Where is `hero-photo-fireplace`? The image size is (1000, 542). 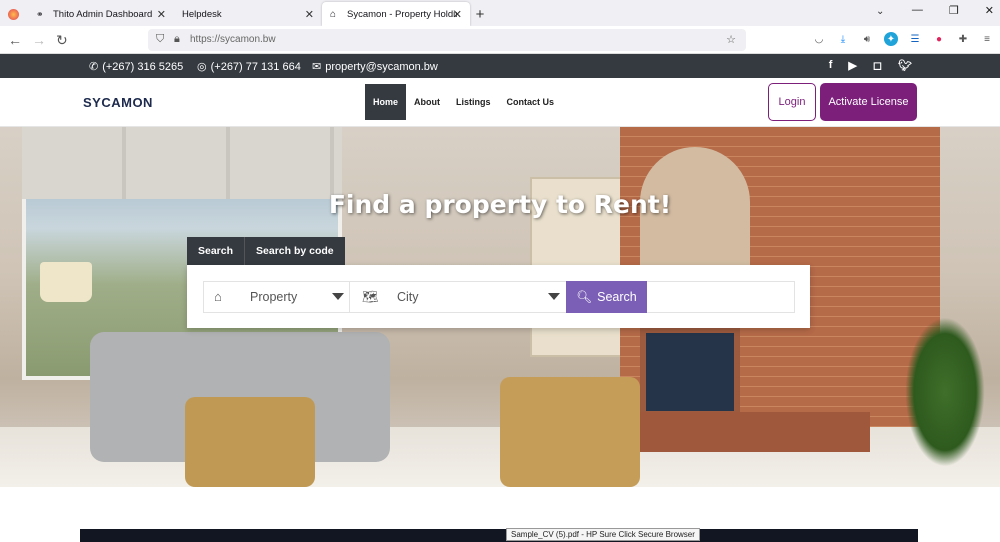 hero-photo-fireplace is located at coordinates (690, 372).